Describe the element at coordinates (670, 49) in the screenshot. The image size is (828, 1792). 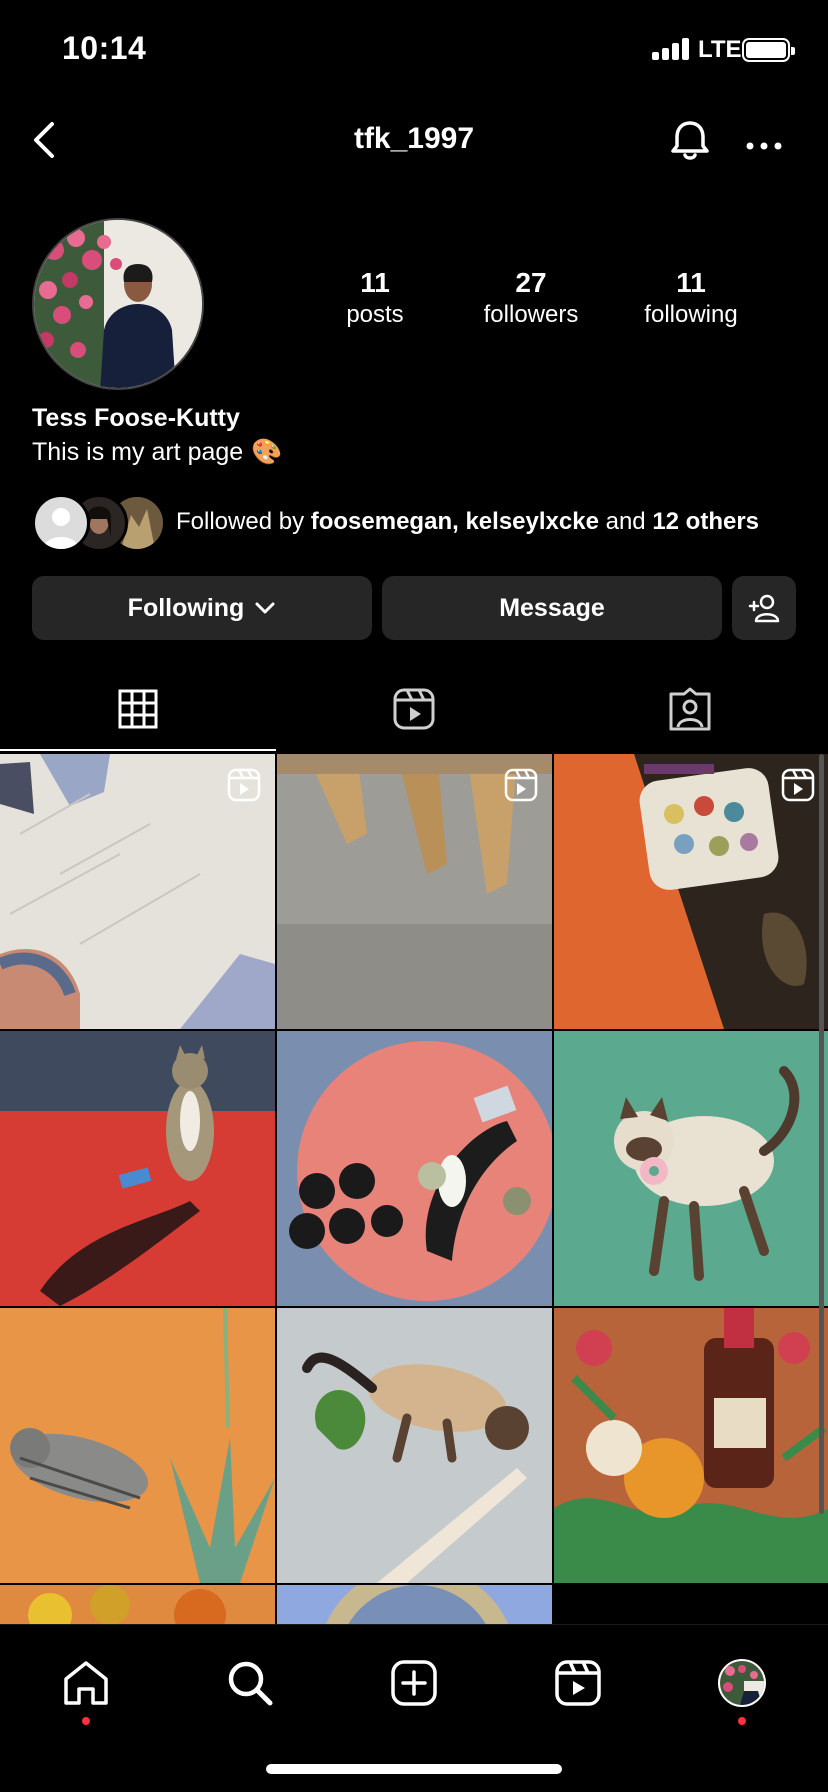
I see `signal-icon` at that location.